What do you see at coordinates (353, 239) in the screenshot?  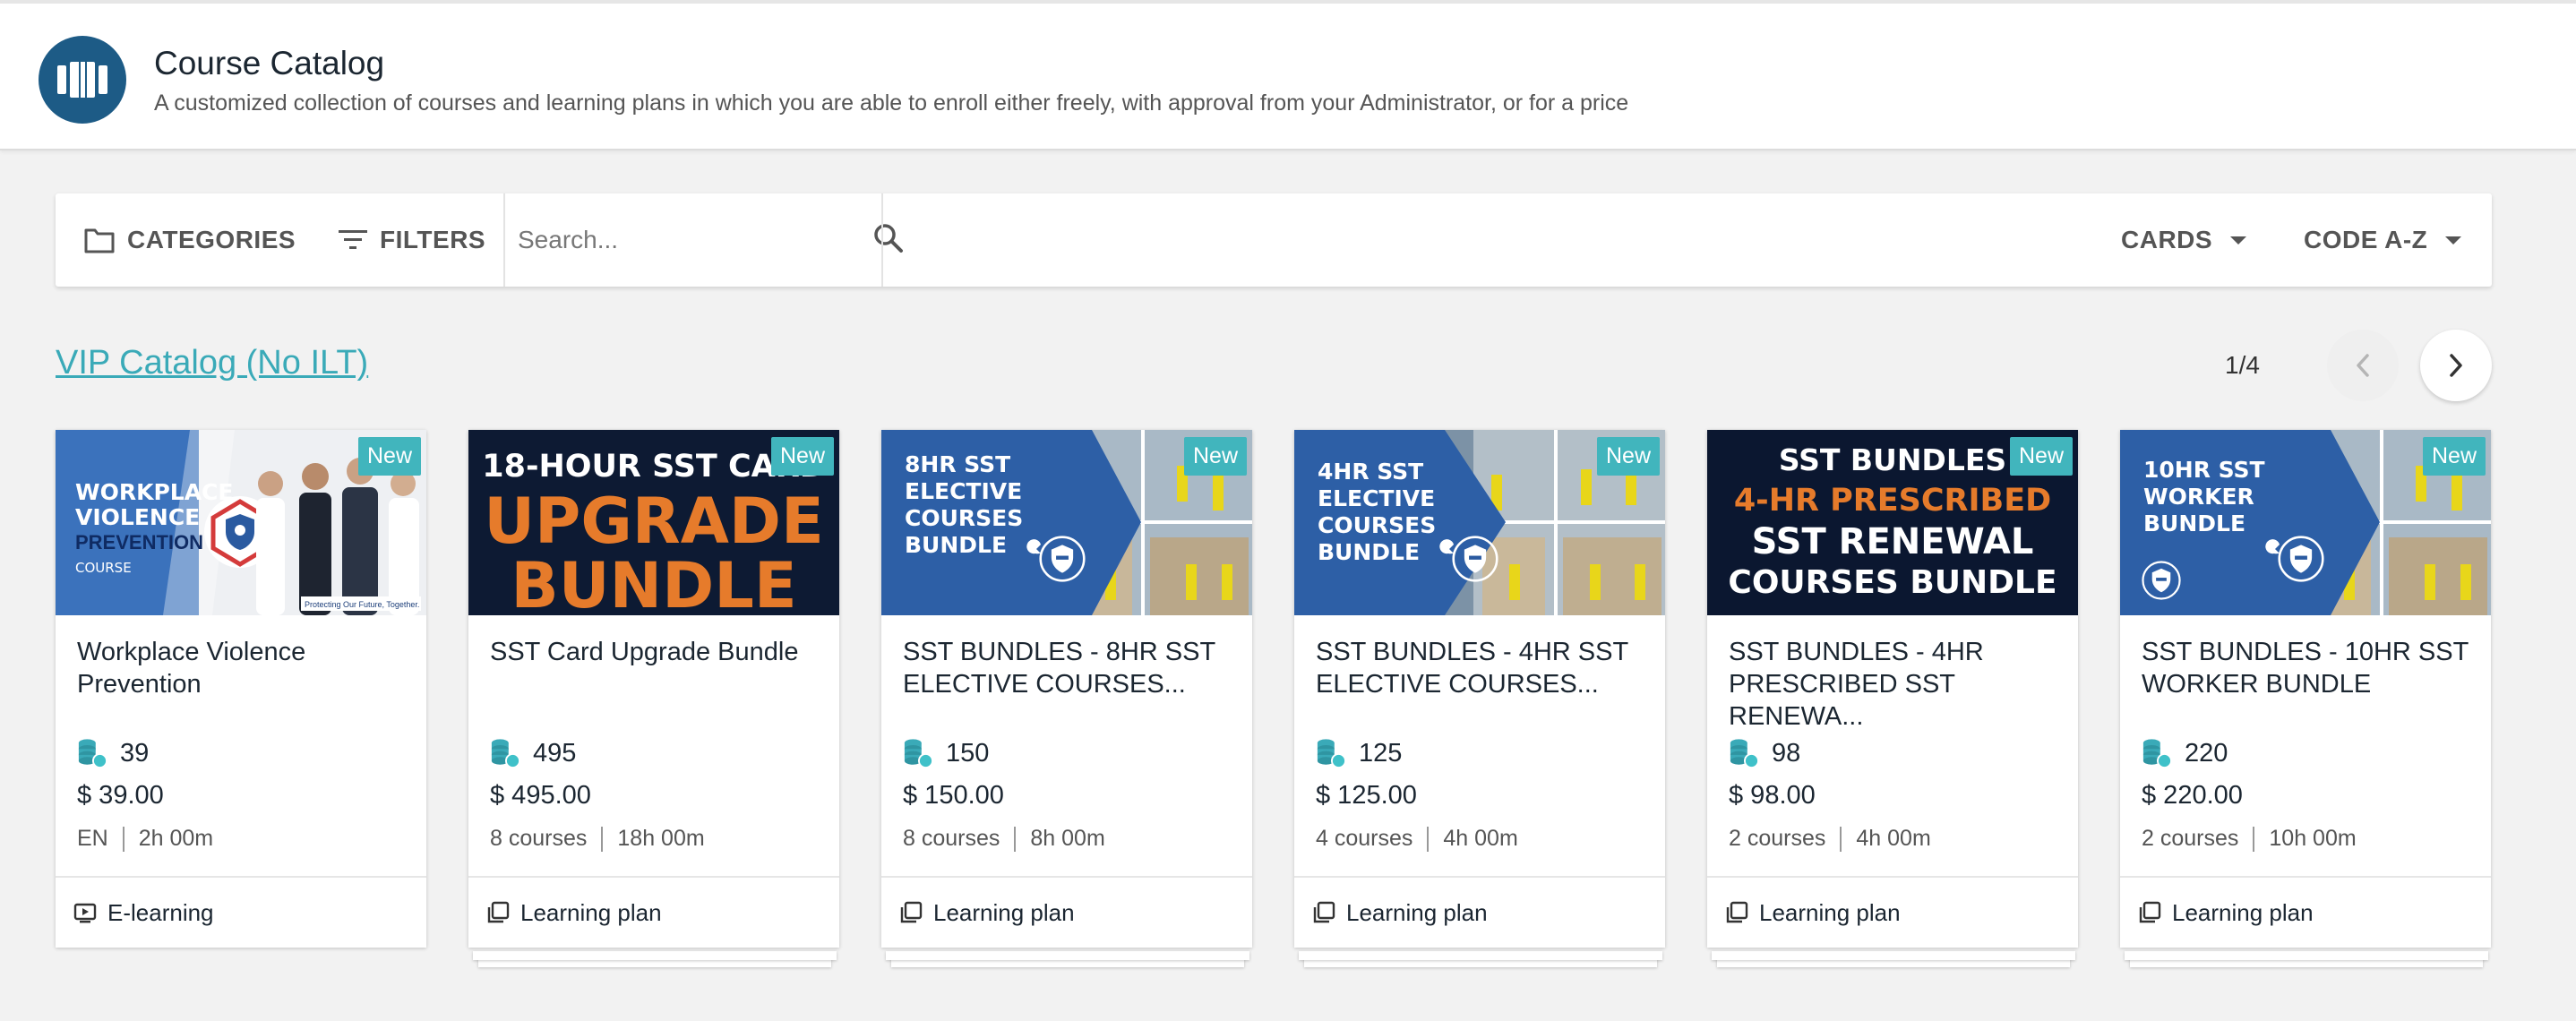 I see `filter-icon` at bounding box center [353, 239].